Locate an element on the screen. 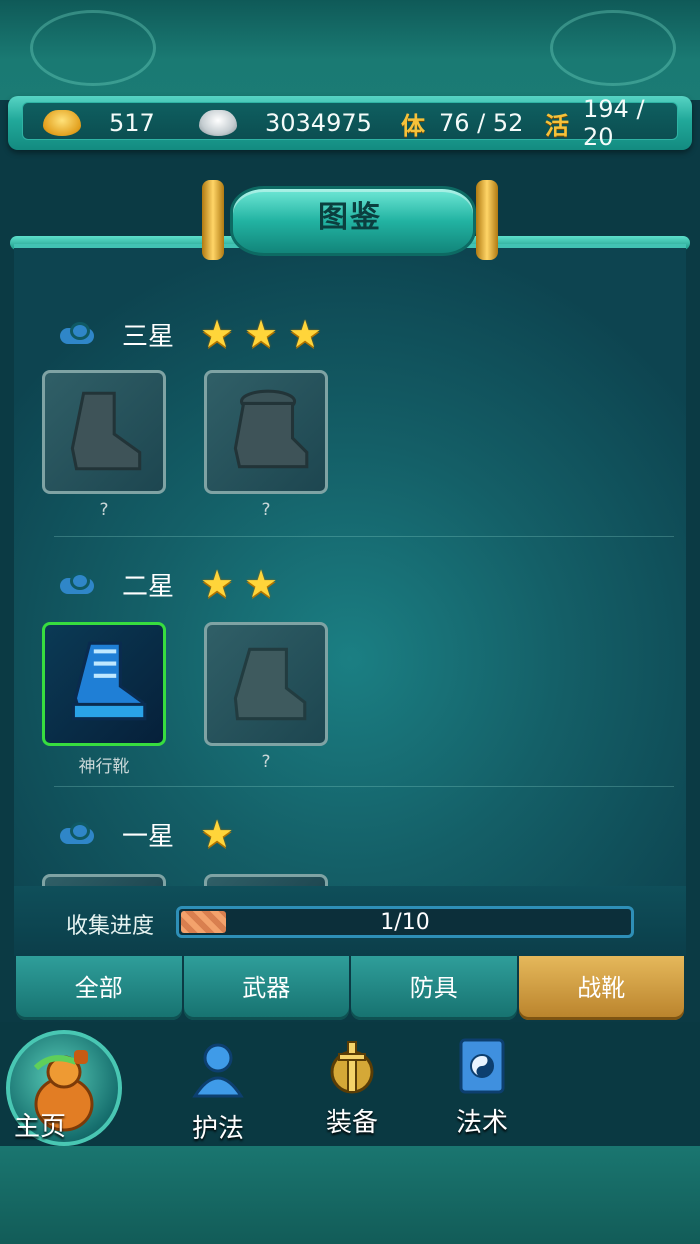 This screenshot has width=700, height=1244. stamina-value: 76 / 52 is located at coordinates (481, 123).